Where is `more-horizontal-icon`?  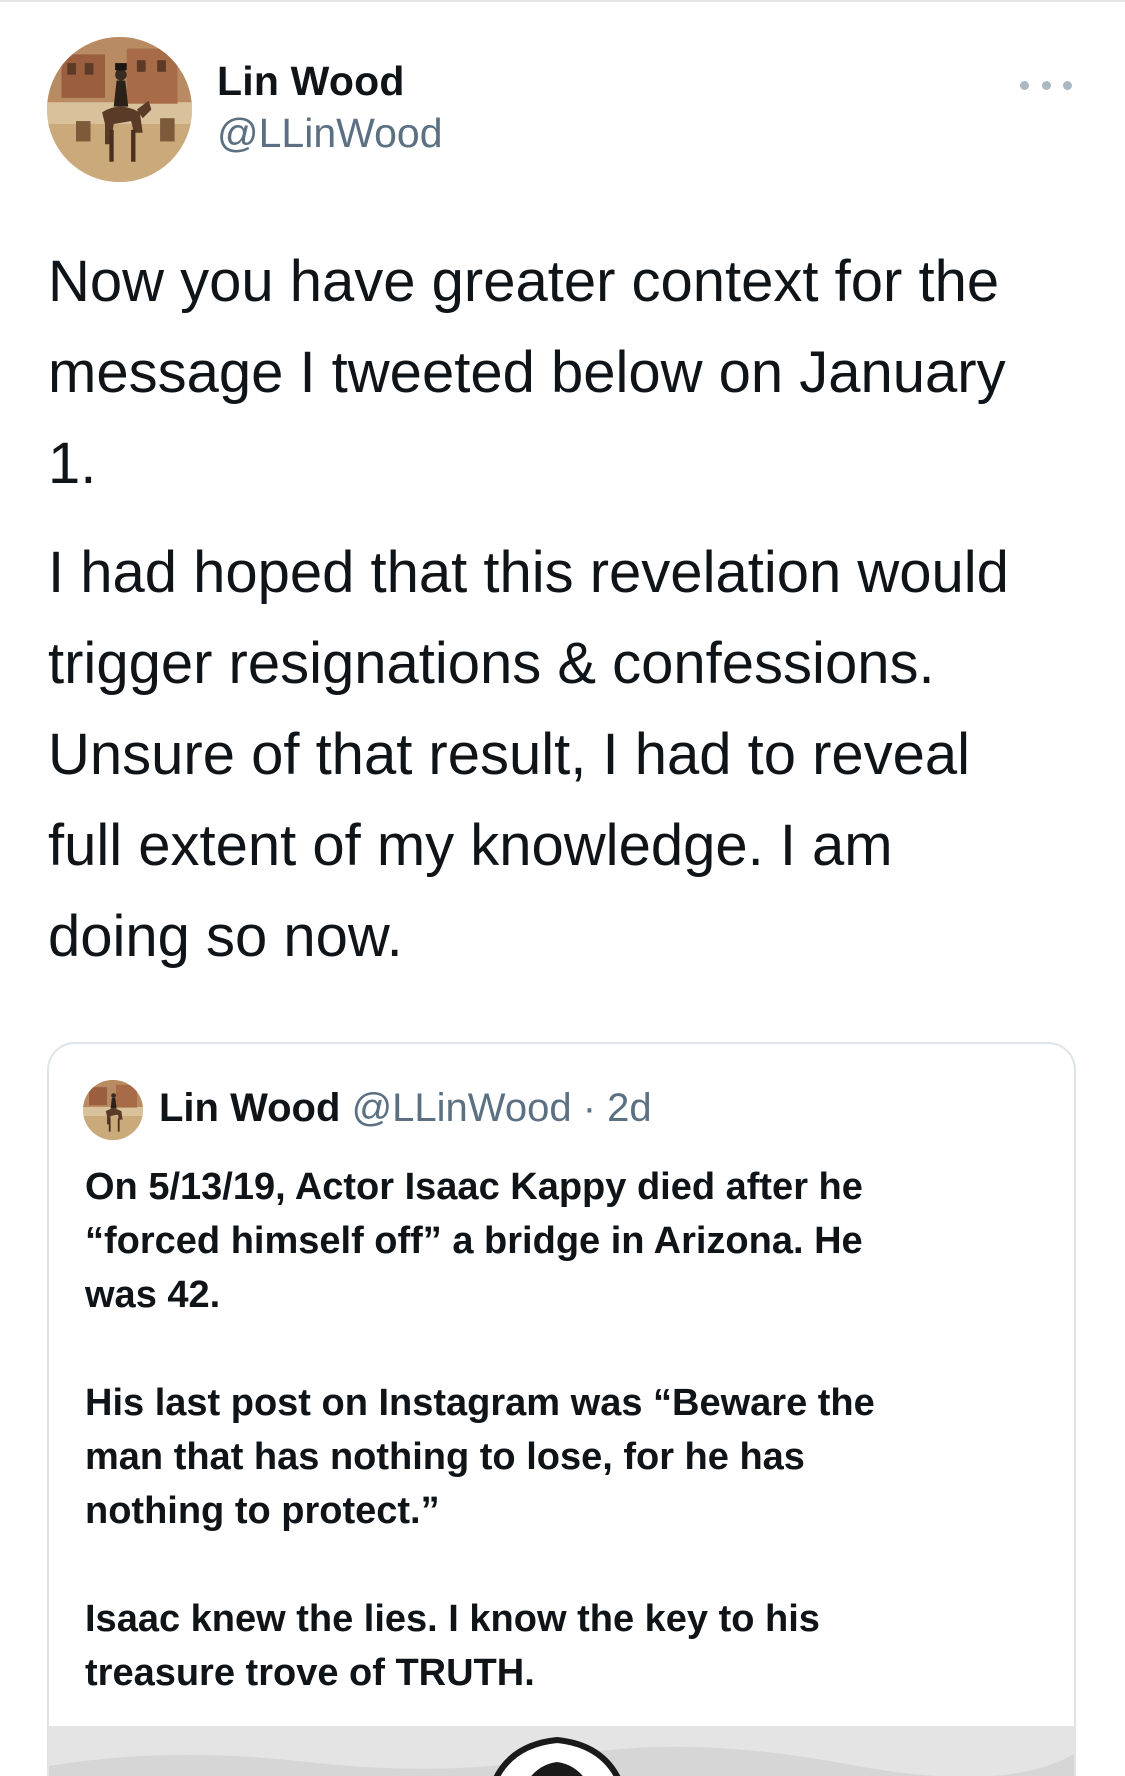 more-horizontal-icon is located at coordinates (1024, 85).